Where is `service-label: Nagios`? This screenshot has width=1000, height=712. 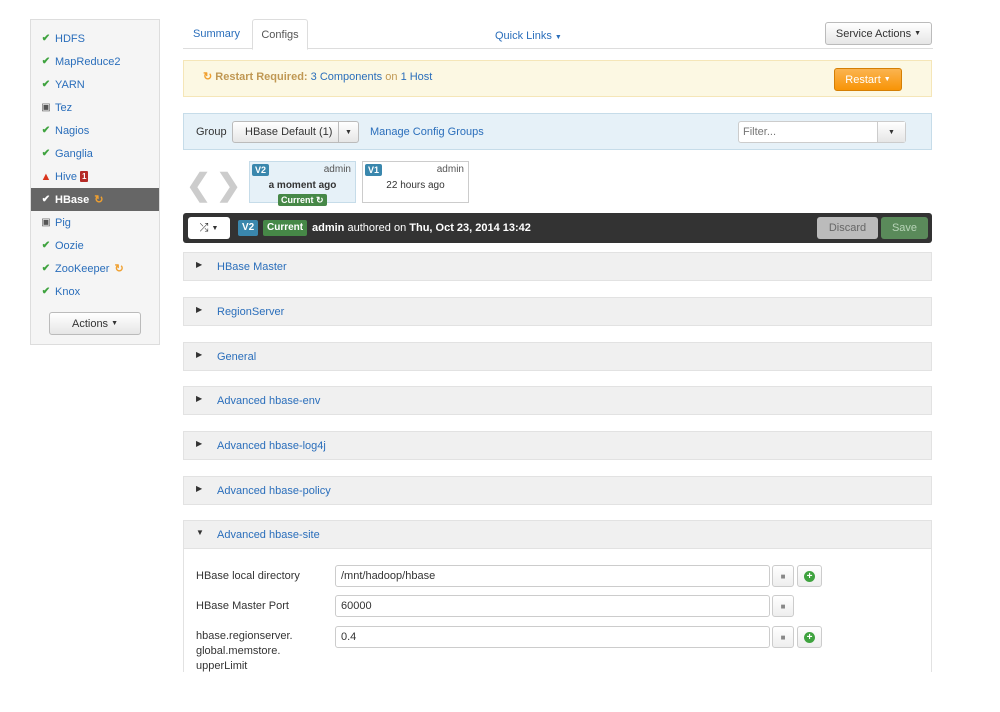 service-label: Nagios is located at coordinates (72, 130).